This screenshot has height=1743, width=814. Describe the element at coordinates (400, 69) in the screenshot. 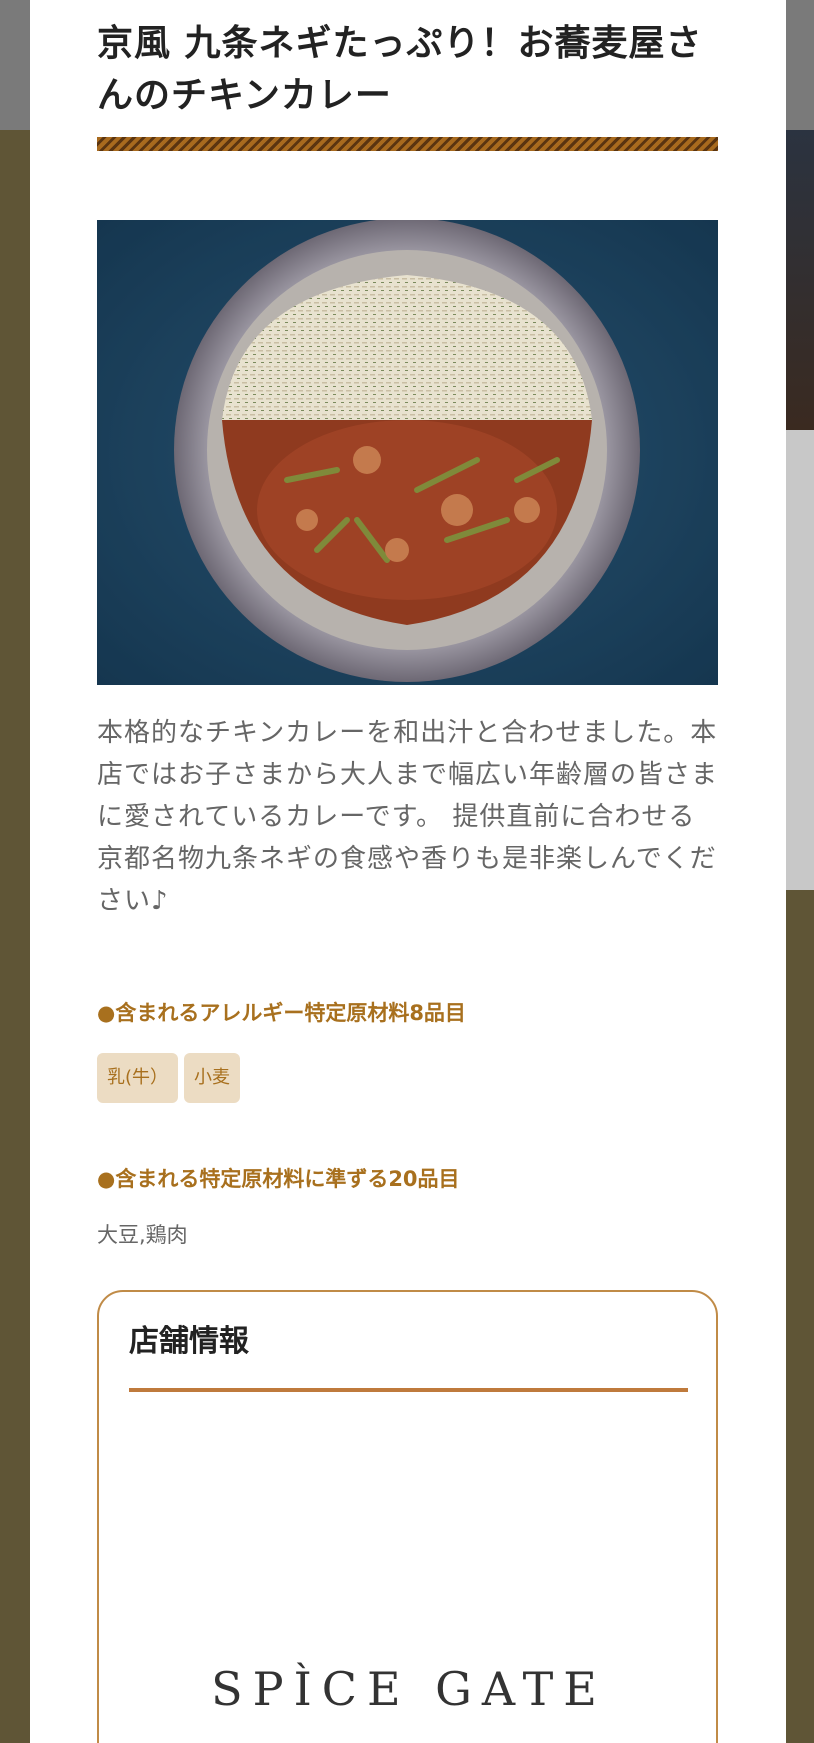

I see `product-title: 京風 九条ネギたっぷり！お蕎麦屋さんのチキンカレー` at that location.